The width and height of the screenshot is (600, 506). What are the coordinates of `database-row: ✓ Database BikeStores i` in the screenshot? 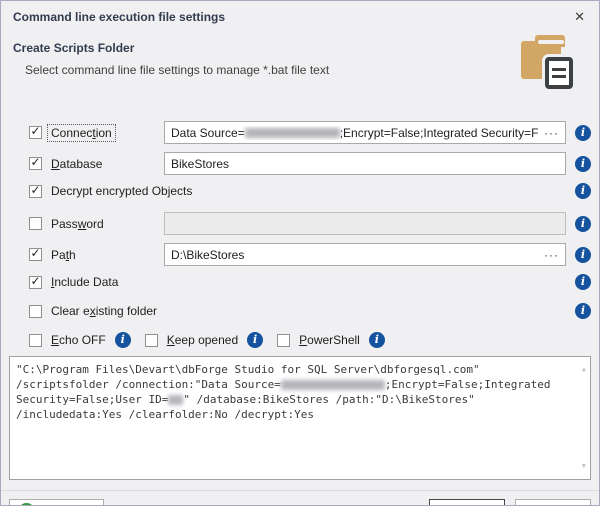 It's located at (310, 163).